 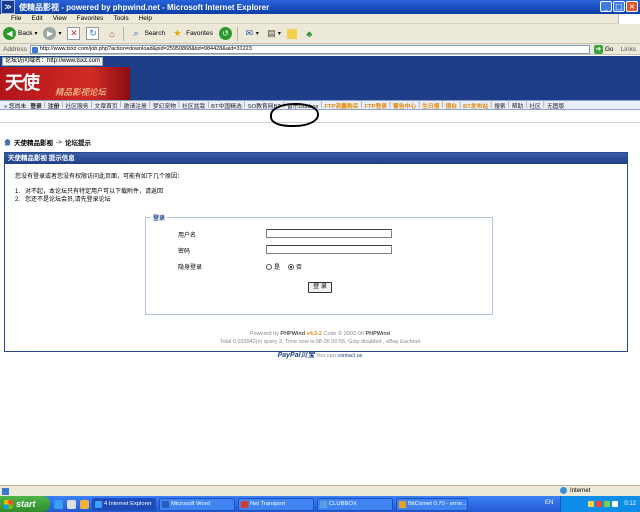 What do you see at coordinates (106, 105) in the screenshot?
I see `nav-article-home: 文章首页` at bounding box center [106, 105].